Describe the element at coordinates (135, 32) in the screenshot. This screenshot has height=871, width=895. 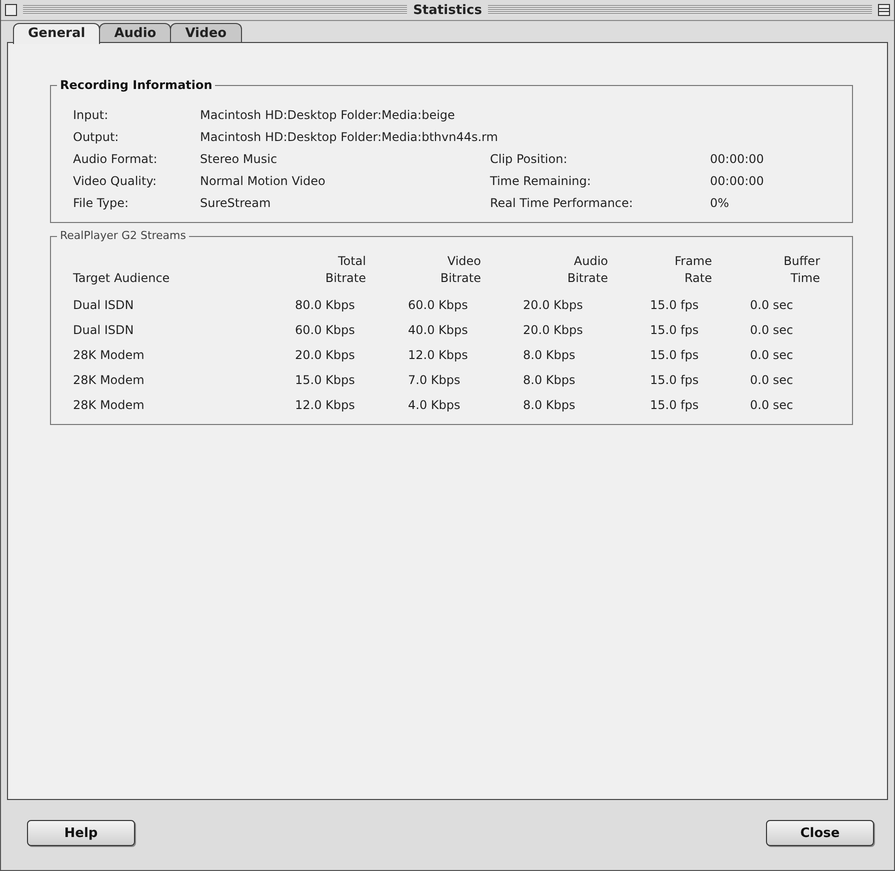
I see `tab: Audio` at that location.